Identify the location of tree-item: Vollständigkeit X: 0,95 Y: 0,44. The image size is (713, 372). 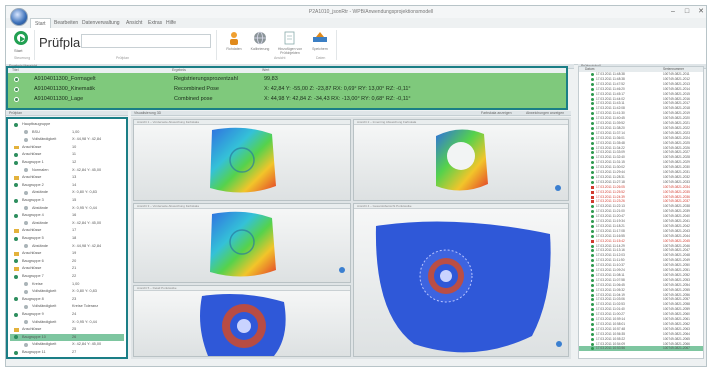
(67, 323).